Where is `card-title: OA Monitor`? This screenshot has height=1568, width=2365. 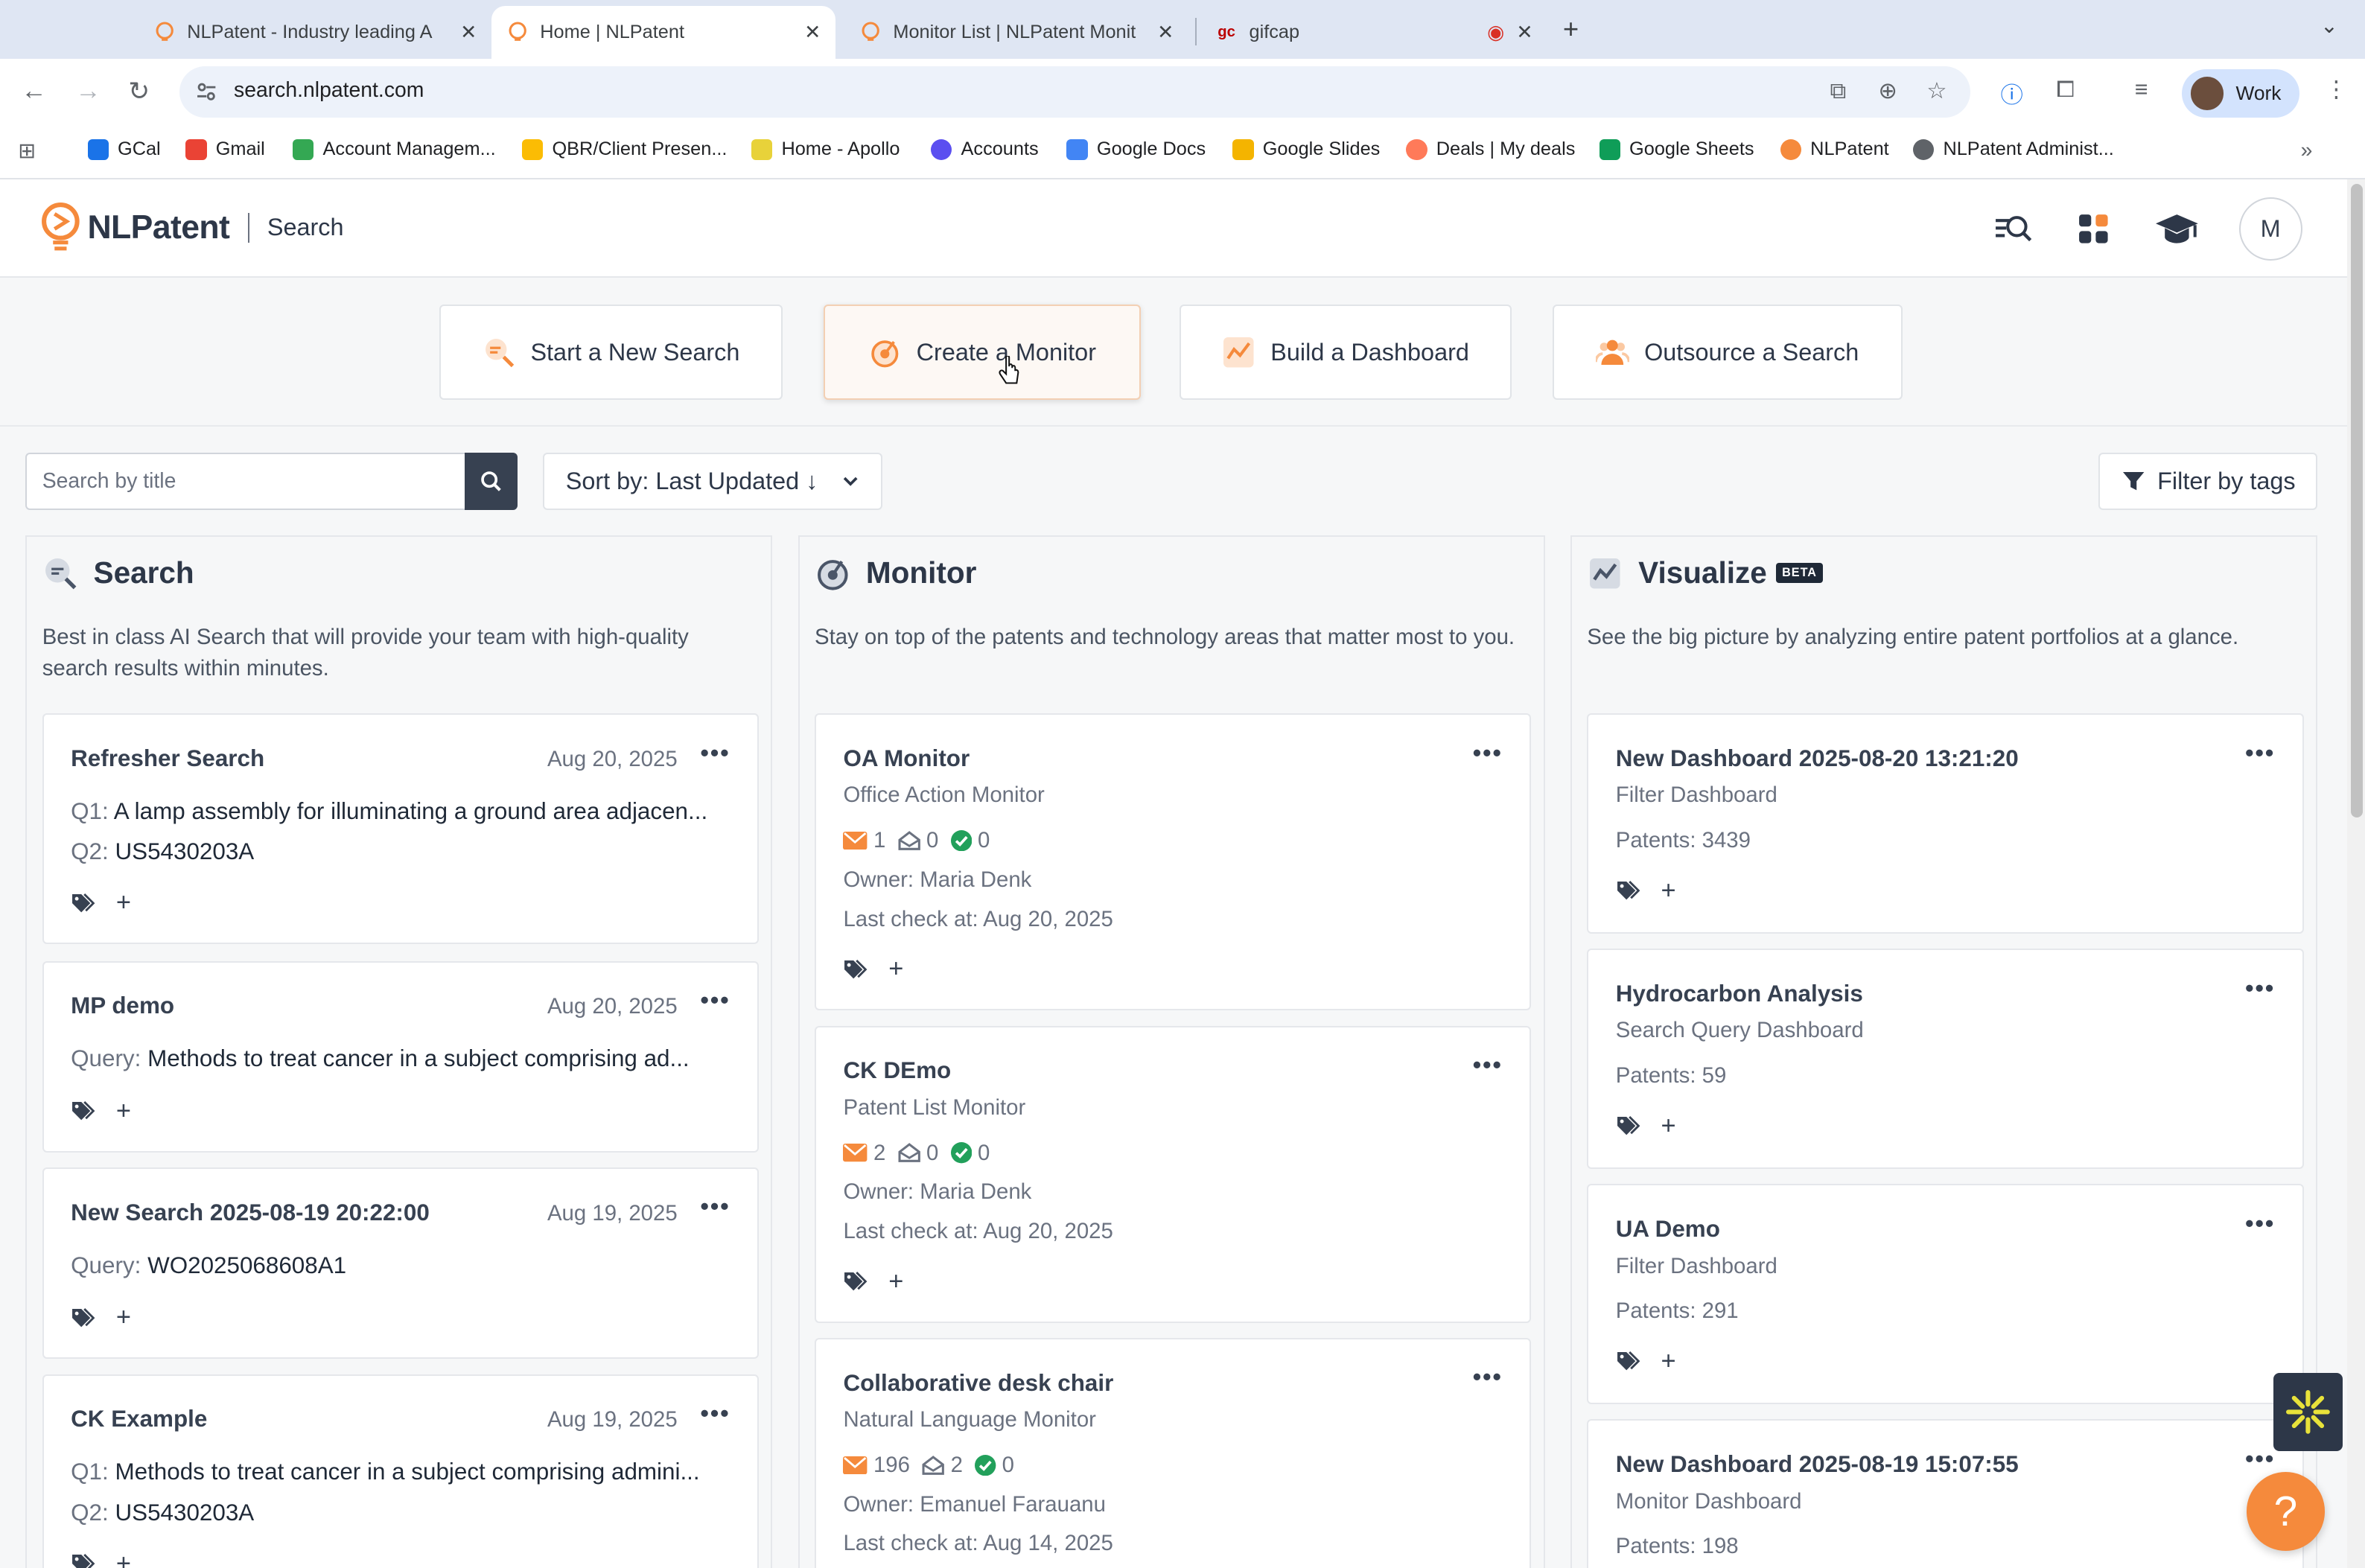
card-title: OA Monitor is located at coordinates (906, 758).